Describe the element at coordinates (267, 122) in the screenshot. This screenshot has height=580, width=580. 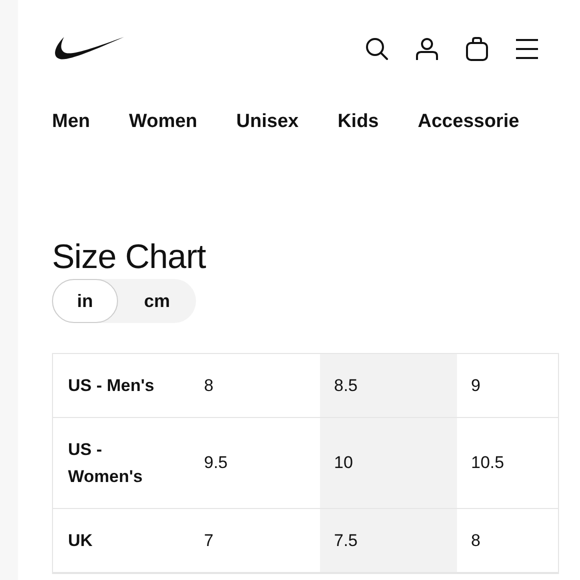
I see `nav-link: Unisex` at that location.